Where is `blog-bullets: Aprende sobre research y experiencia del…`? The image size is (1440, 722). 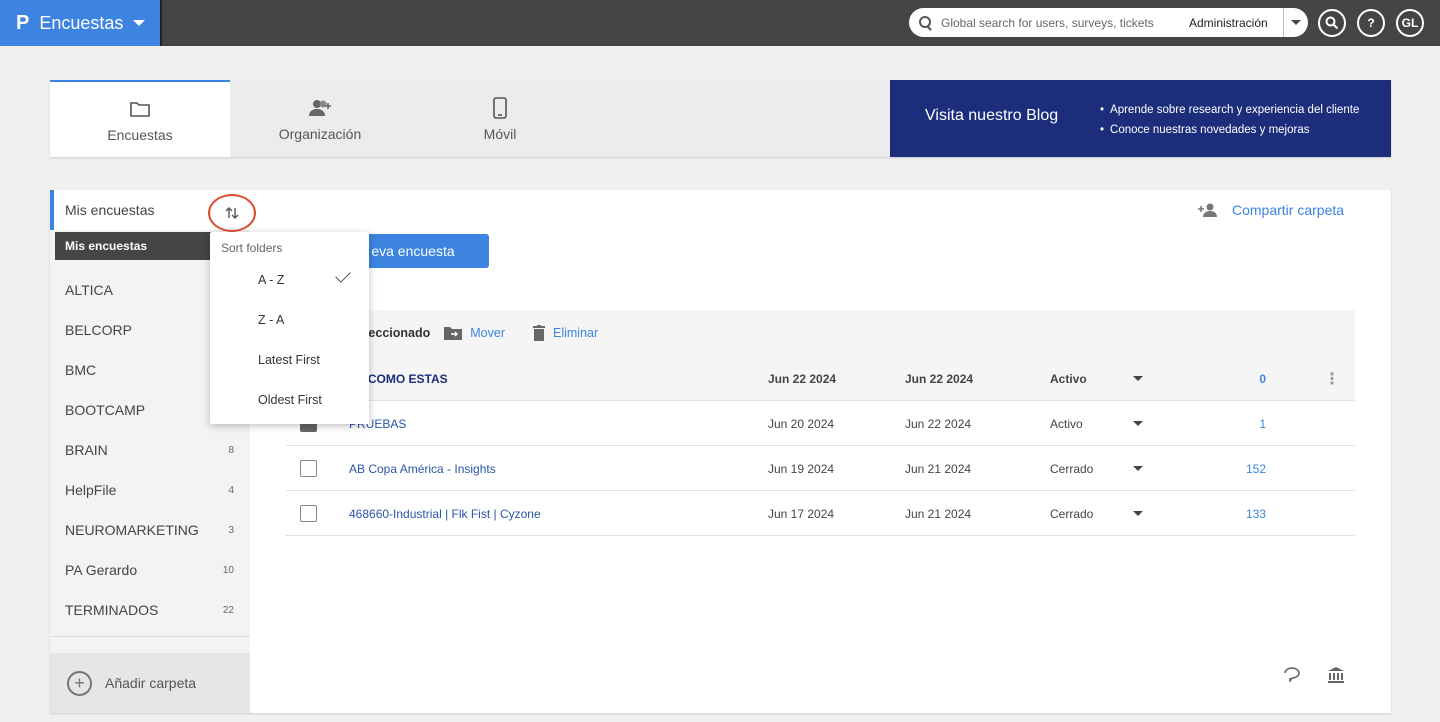 blog-bullets: Aprende sobre research y experiencia del… is located at coordinates (1229, 120).